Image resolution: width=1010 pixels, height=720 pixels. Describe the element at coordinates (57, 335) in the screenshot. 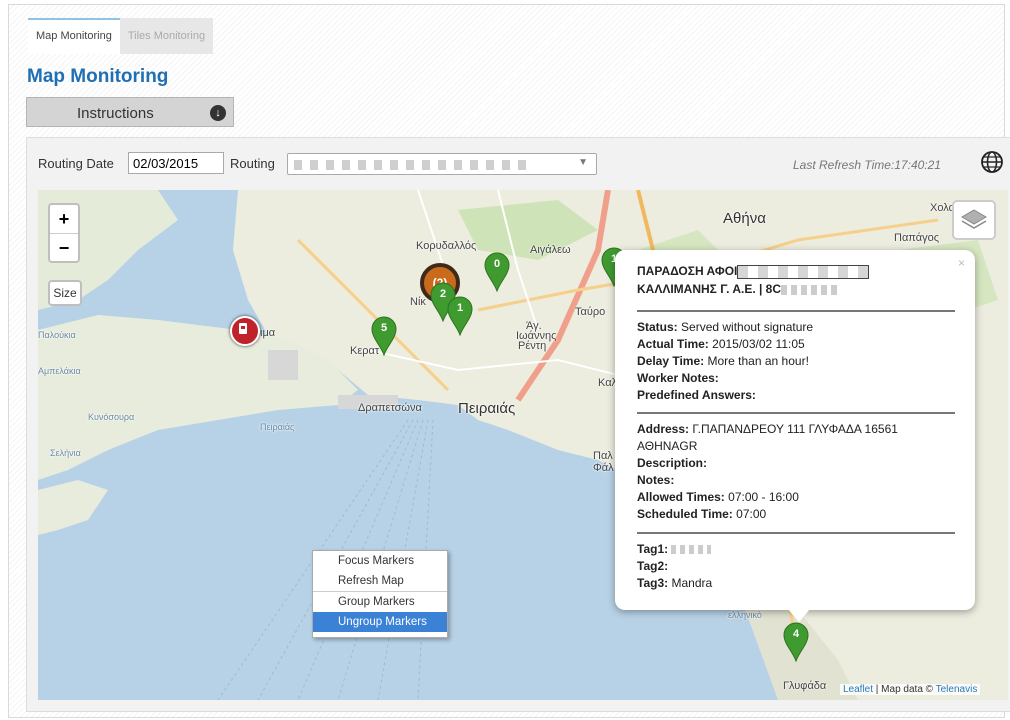

I see `place-label: Παλούκια` at that location.